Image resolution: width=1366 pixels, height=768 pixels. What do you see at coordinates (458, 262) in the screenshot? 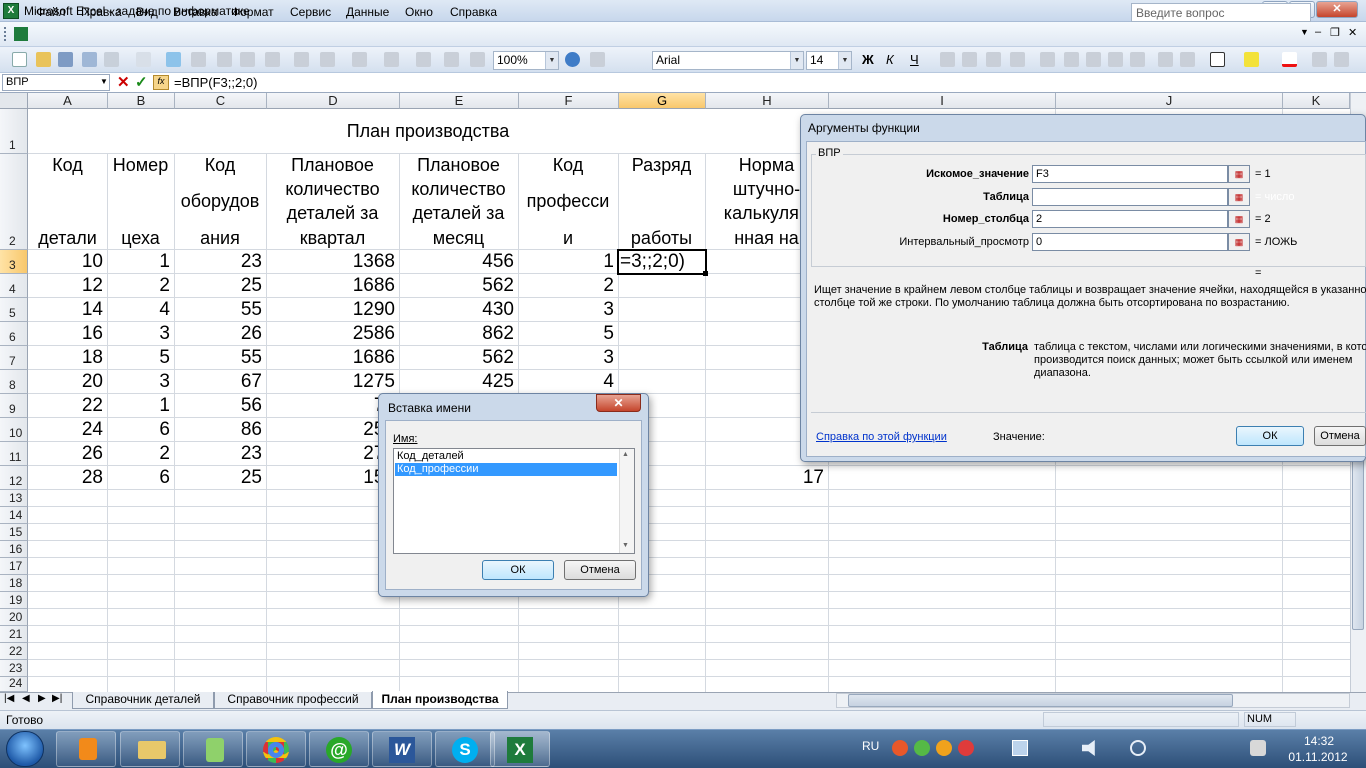
I see `cell-e3: 456` at bounding box center [458, 262].